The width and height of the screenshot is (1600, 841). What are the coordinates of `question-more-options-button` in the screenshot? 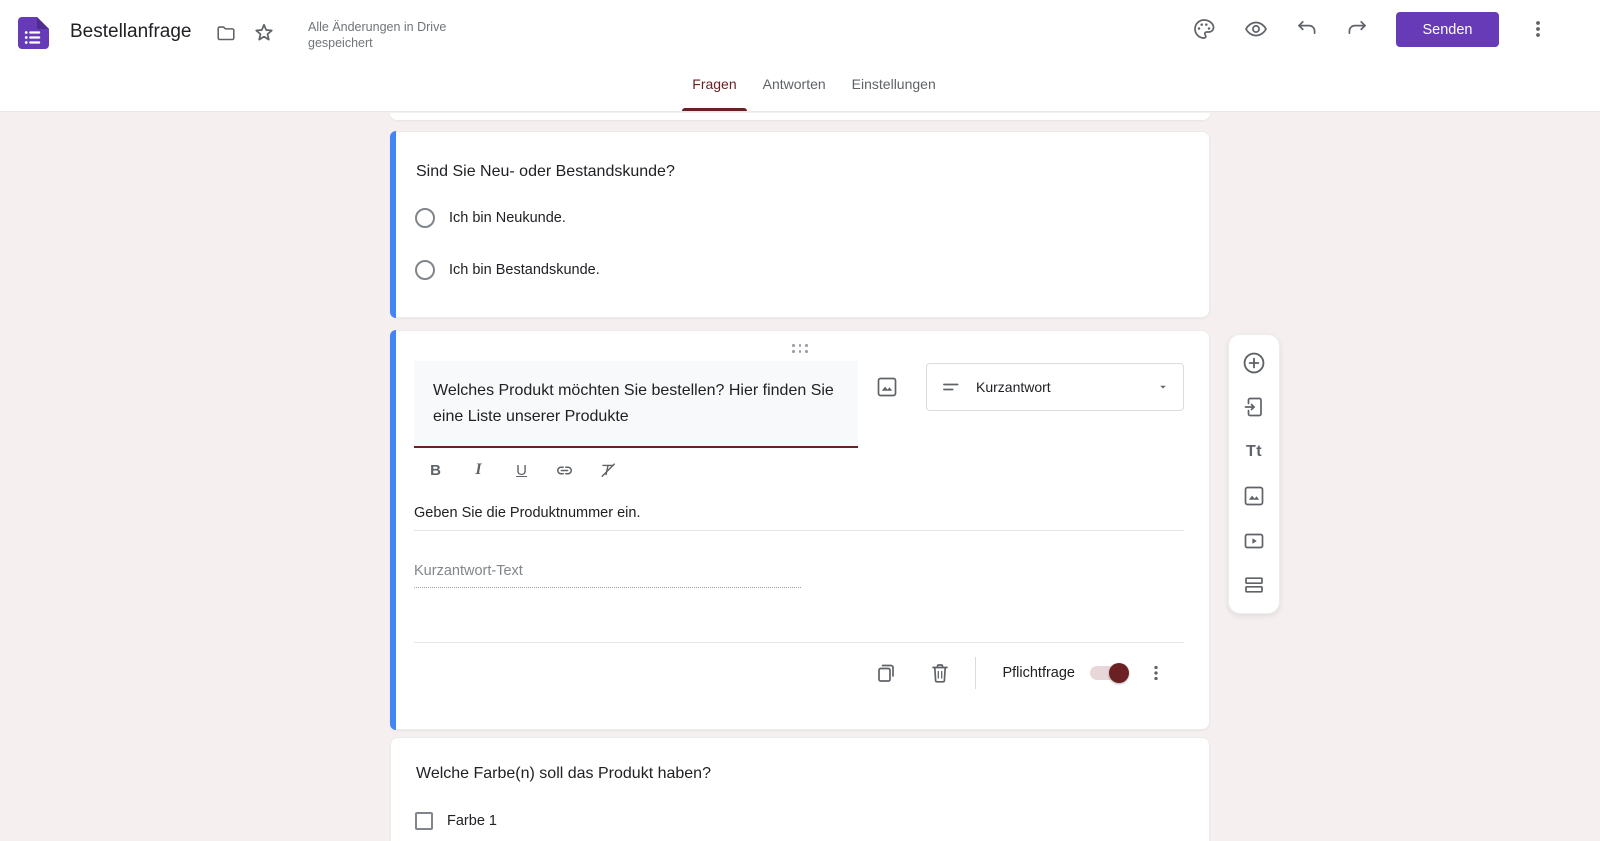 It's located at (1156, 673).